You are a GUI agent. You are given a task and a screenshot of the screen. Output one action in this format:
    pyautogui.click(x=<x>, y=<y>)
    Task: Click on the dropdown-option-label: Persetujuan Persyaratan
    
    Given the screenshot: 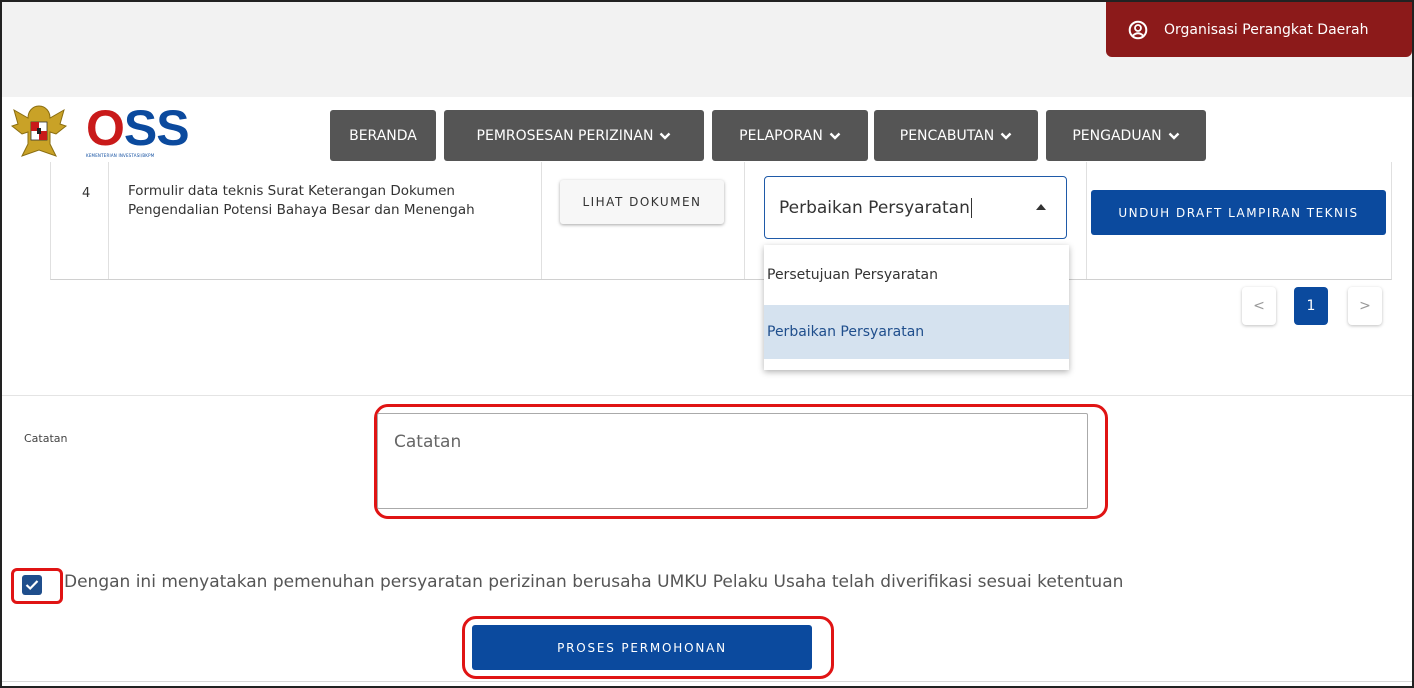 What is the action you would take?
    pyautogui.click(x=852, y=275)
    